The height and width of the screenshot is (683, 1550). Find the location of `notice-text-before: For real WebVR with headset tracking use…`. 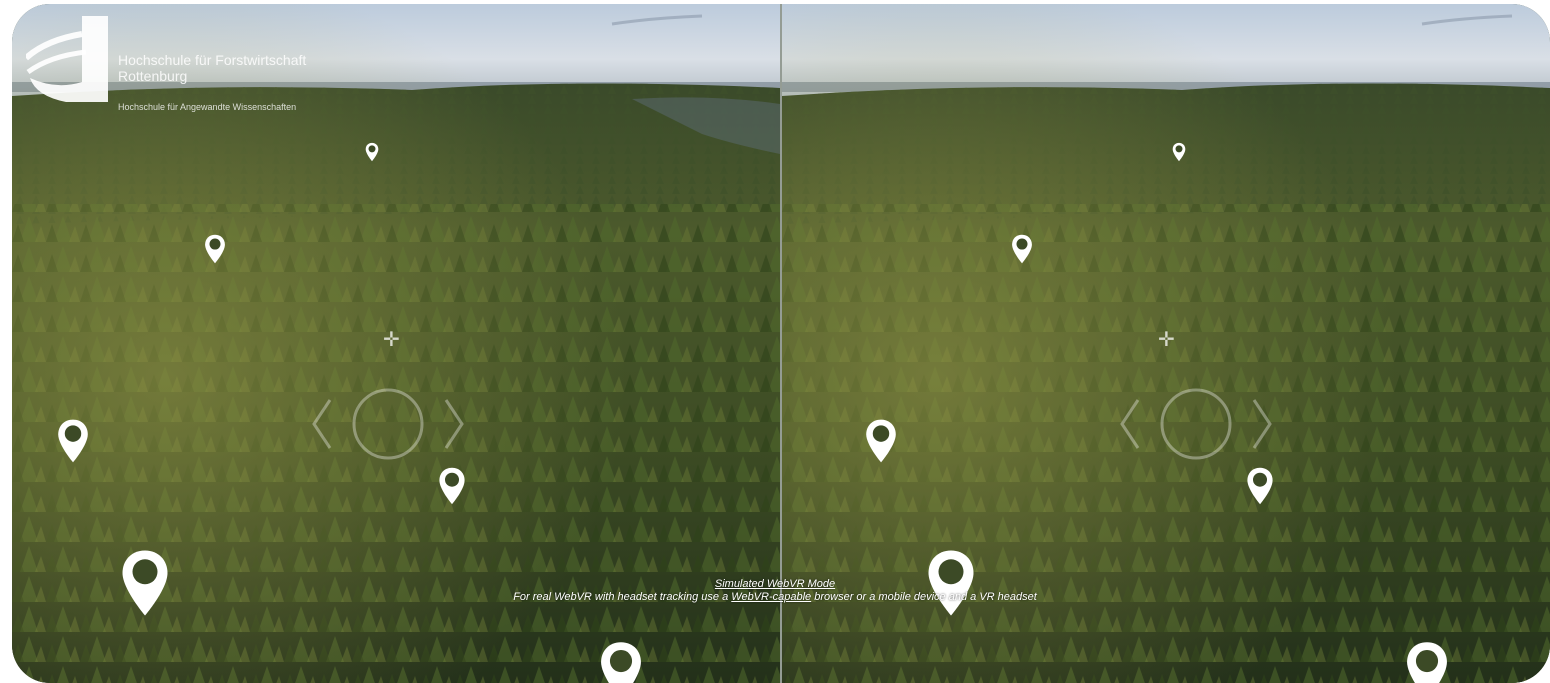

notice-text-before: For real WebVR with headset tracking use… is located at coordinates (622, 597).